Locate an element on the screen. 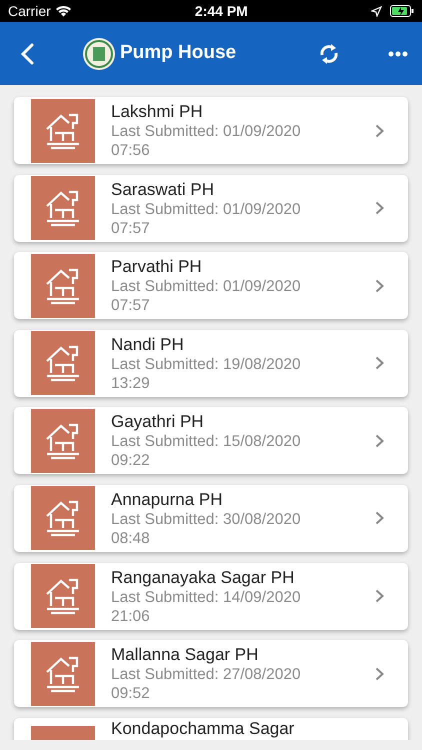 The image size is (422, 750). pump-house-name: Nandi PH is located at coordinates (148, 344).